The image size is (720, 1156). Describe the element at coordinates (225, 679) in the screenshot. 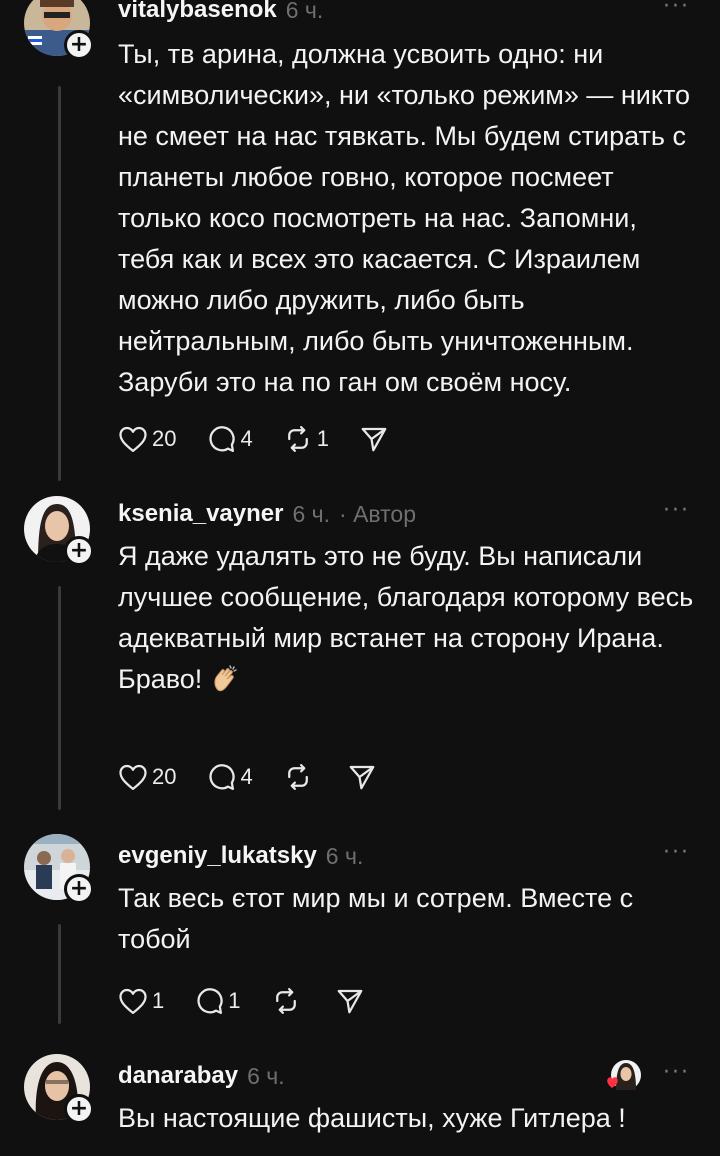

I see `clapping-hands-icon` at that location.